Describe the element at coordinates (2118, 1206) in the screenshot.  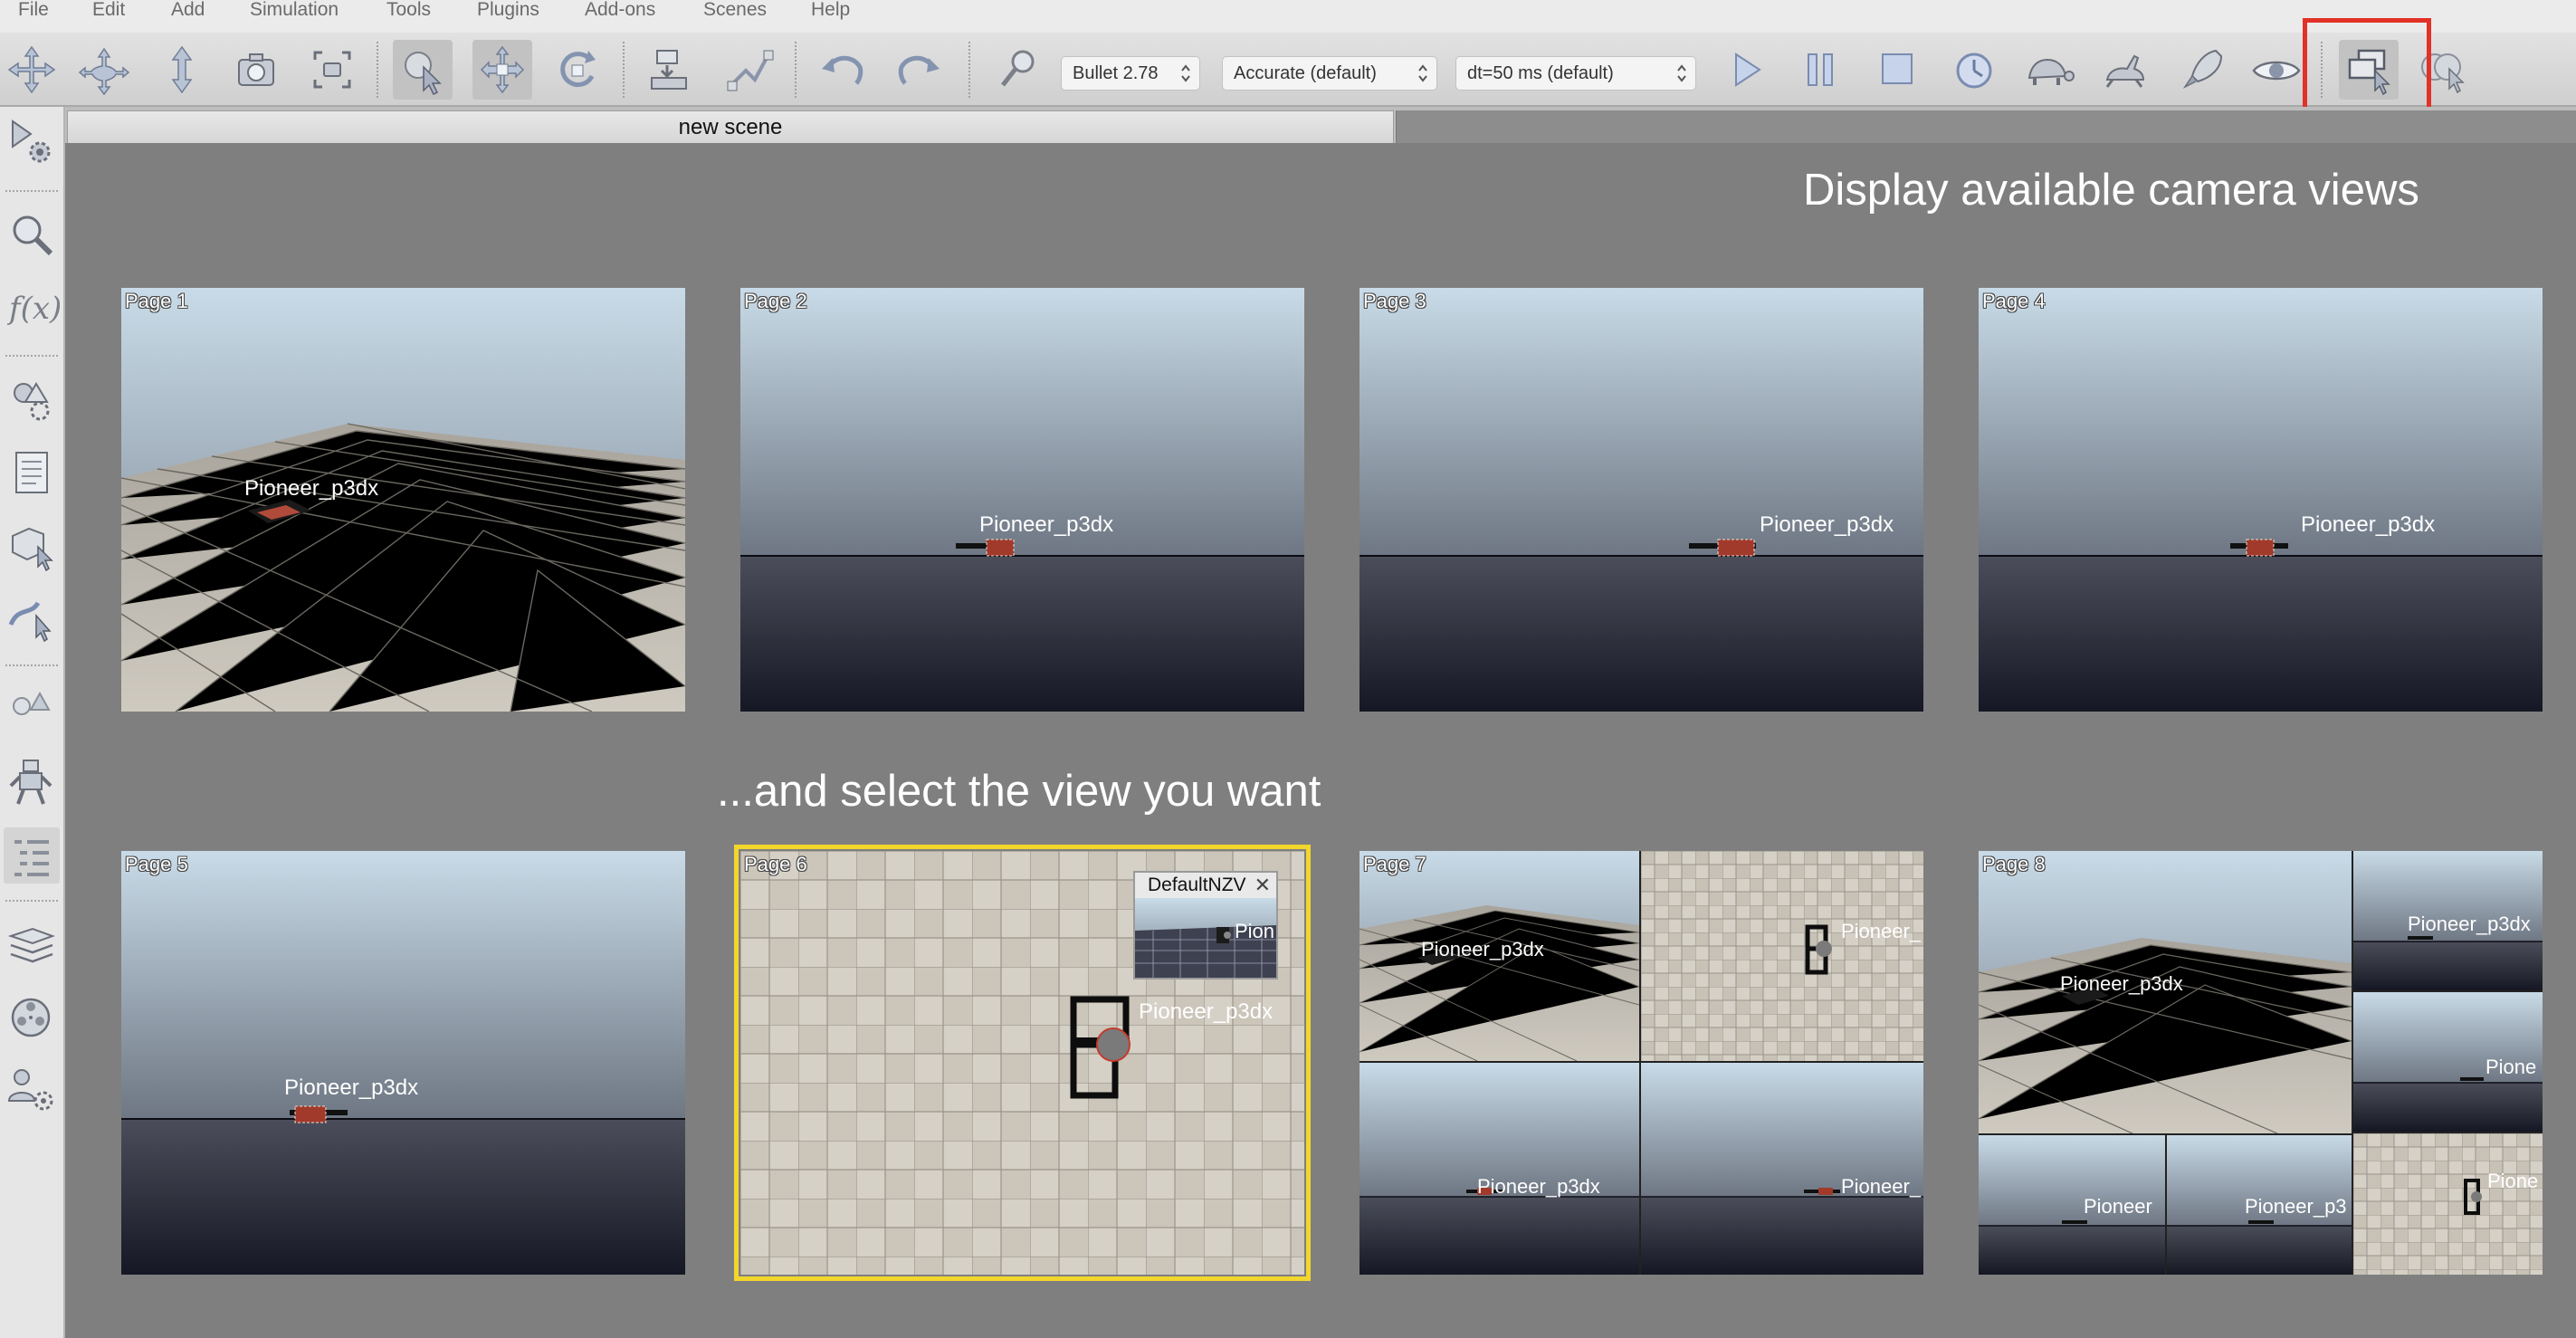
I see `robot-label: Pioneer` at that location.